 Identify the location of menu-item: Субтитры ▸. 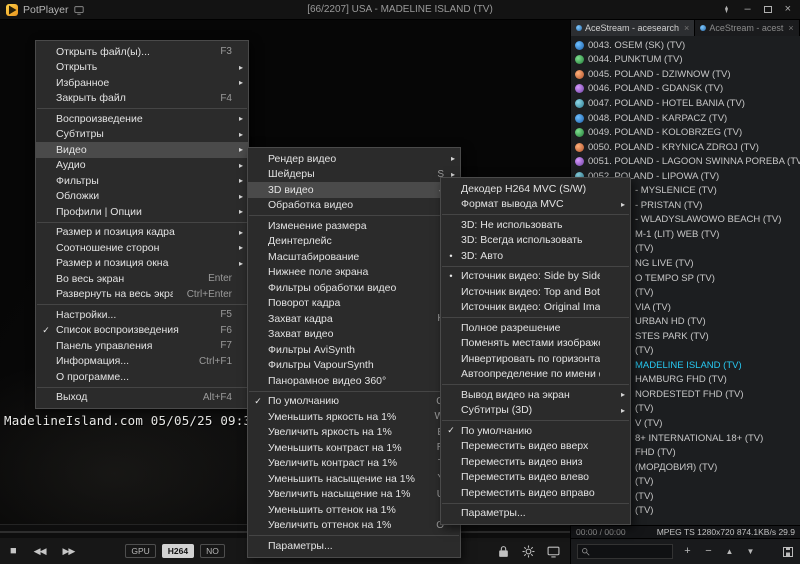
(142, 135).